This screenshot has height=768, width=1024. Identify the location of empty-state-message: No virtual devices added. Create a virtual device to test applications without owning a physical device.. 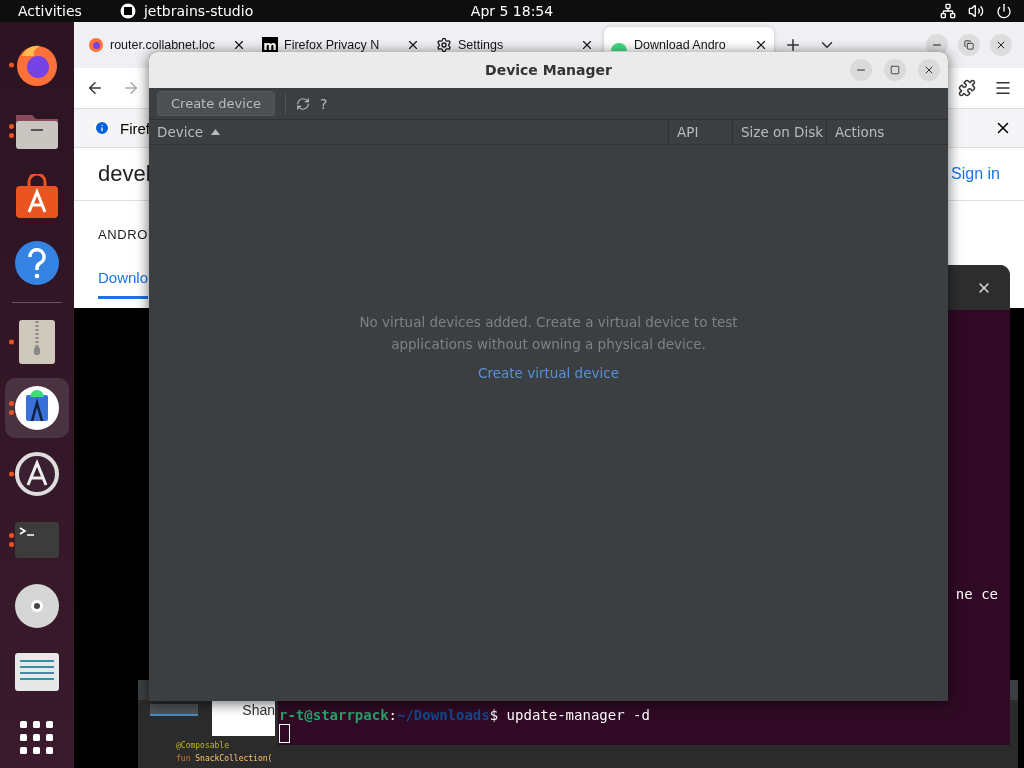
(548, 333).